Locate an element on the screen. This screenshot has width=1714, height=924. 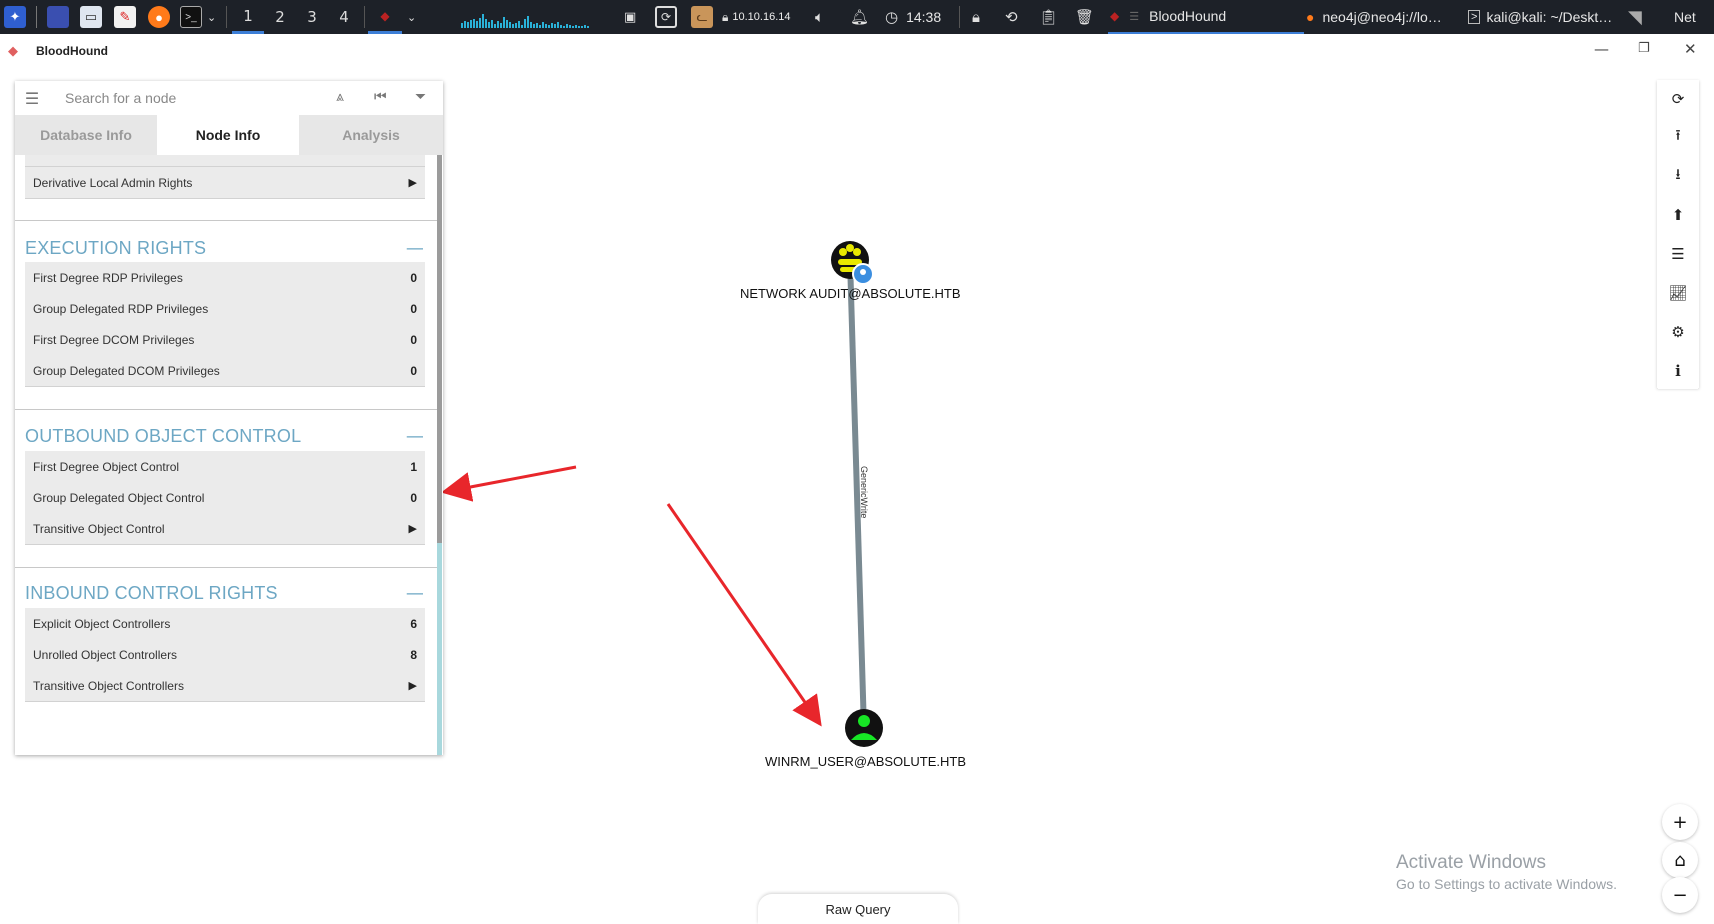
bloodhound-logo-icon: ◆ is located at coordinates (13, 50).